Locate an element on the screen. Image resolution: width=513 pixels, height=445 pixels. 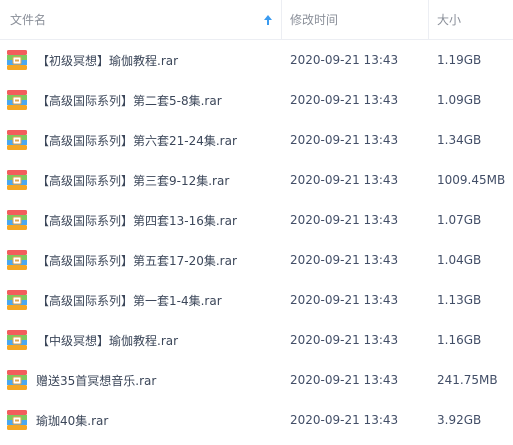
file-row: 【初级冥想】瑜伽教程.rar 2020-09-21 13:43 1.19GB is located at coordinates (256, 60).